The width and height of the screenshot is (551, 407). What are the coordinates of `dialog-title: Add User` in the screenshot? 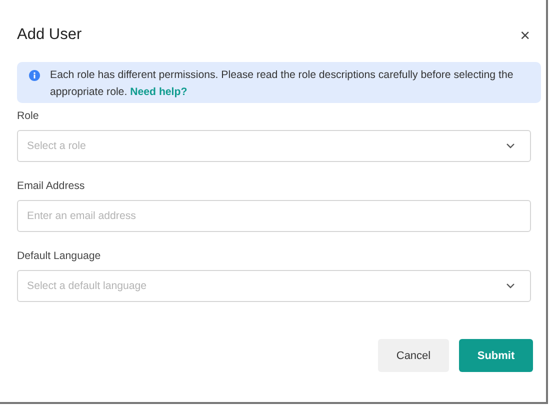 It's located at (49, 35).